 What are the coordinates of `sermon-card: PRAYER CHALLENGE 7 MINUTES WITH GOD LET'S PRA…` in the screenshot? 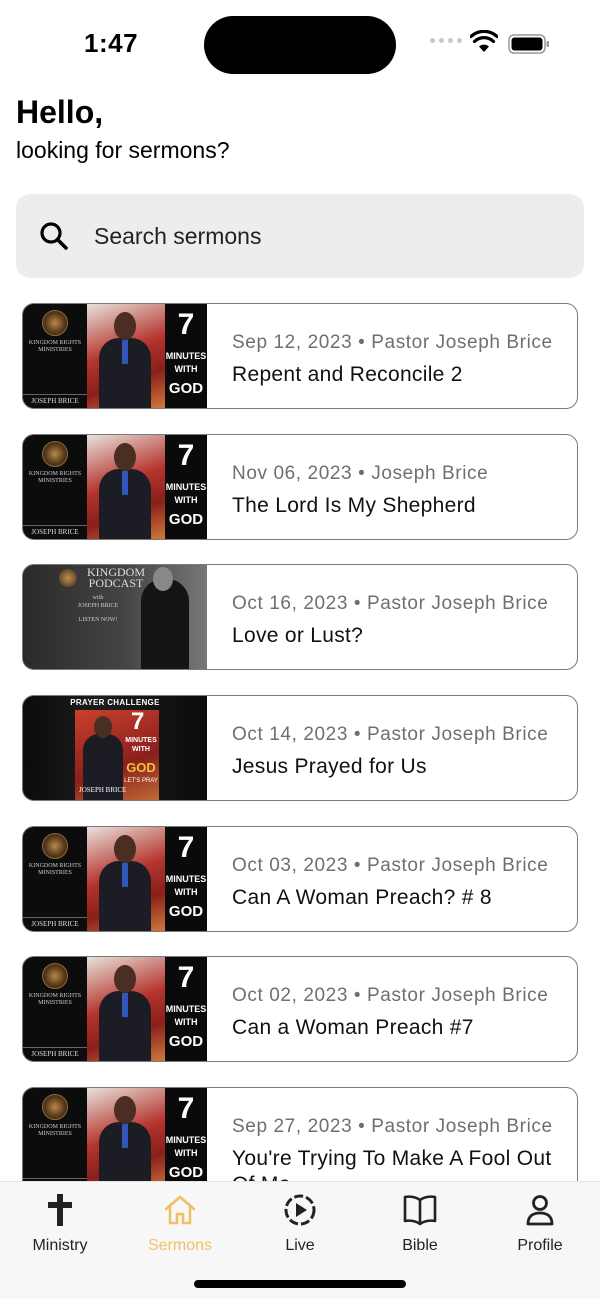 It's located at (300, 748).